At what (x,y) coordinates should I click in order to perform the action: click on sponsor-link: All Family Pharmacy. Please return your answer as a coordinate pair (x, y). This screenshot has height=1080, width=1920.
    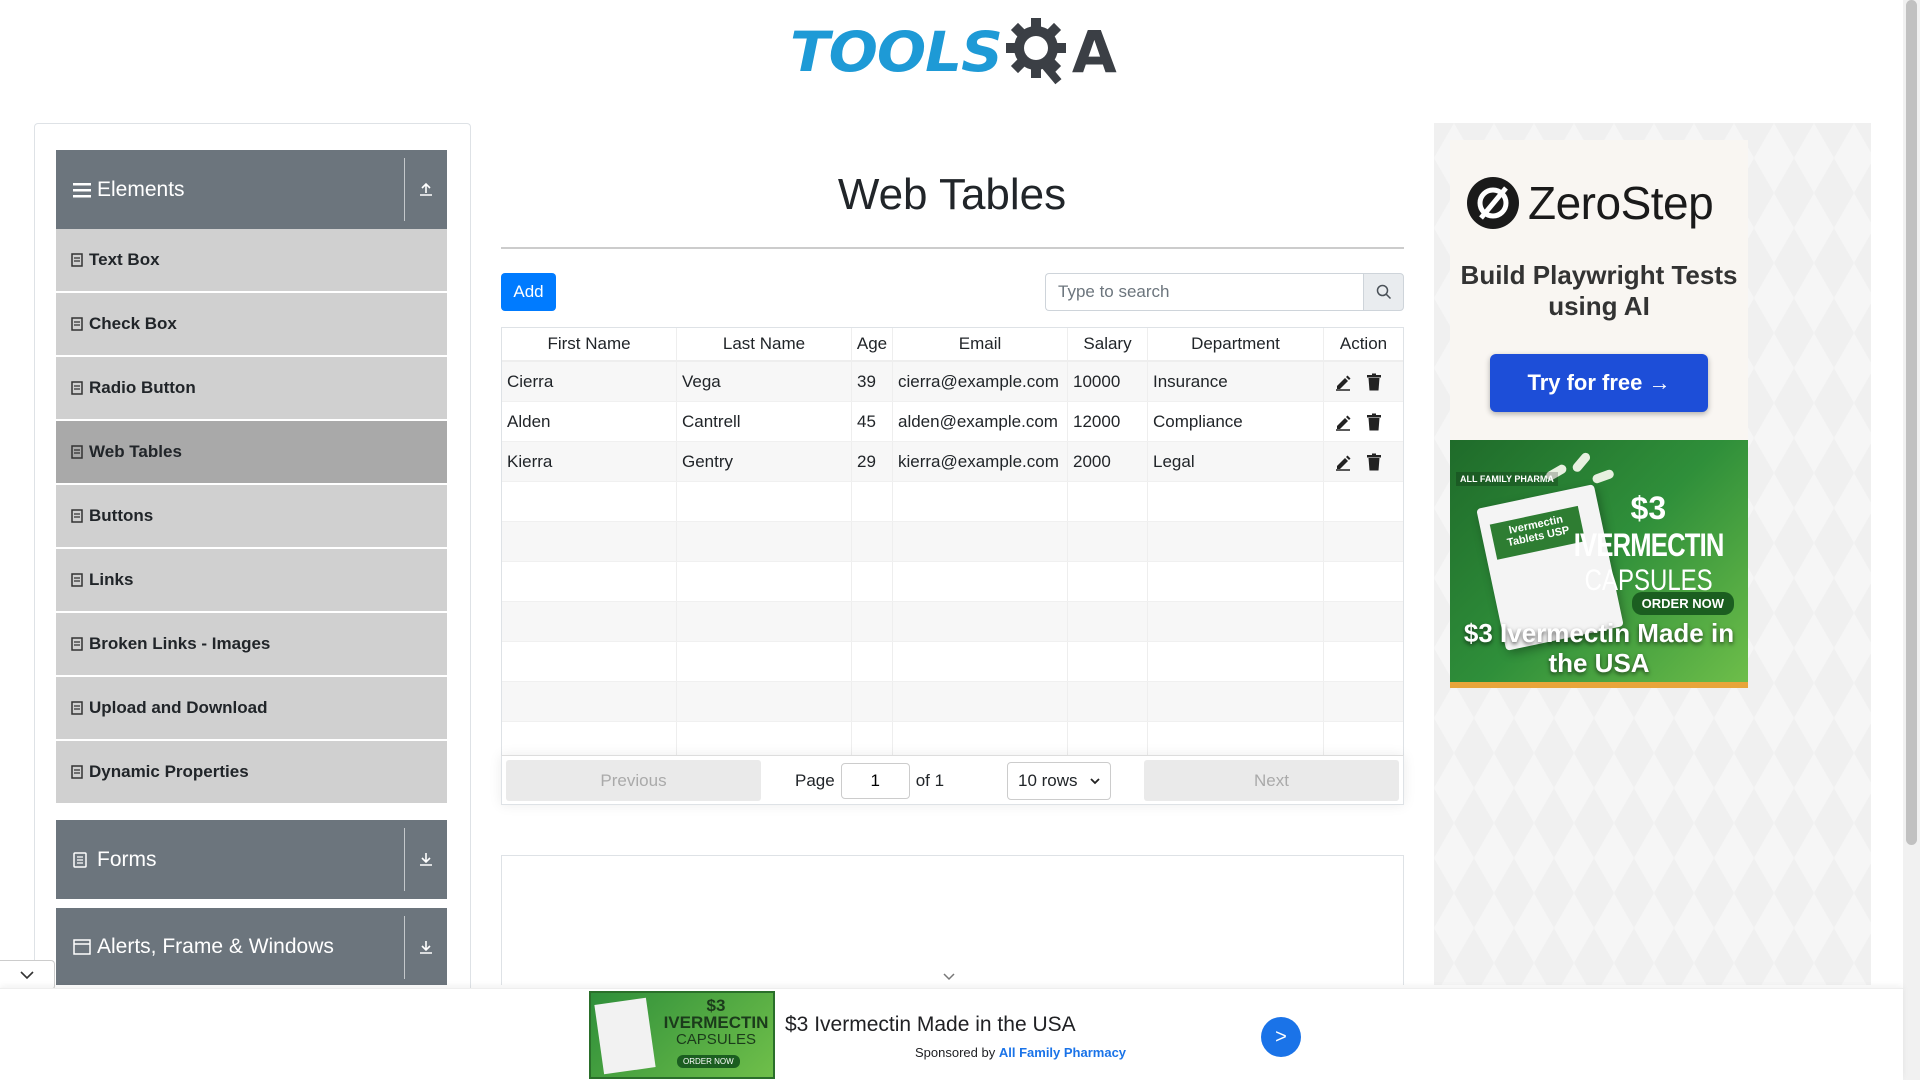
    Looking at the image, I should click on (1062, 1052).